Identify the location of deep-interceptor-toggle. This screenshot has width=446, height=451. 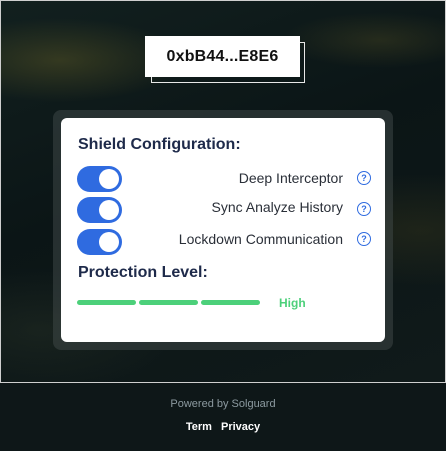
(99, 179).